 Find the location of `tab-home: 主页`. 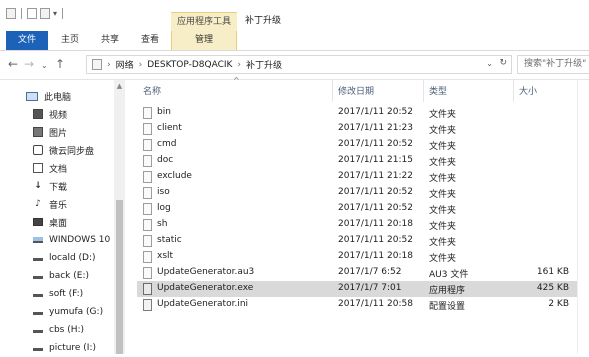

tab-home: 主页 is located at coordinates (70, 40).